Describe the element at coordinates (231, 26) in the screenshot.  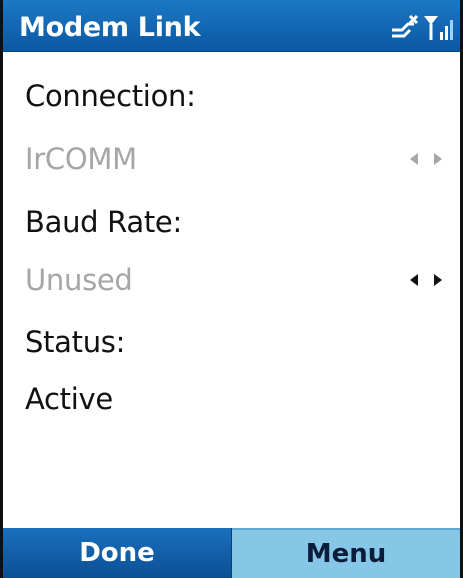
I see `title-bar: Modem Link` at that location.